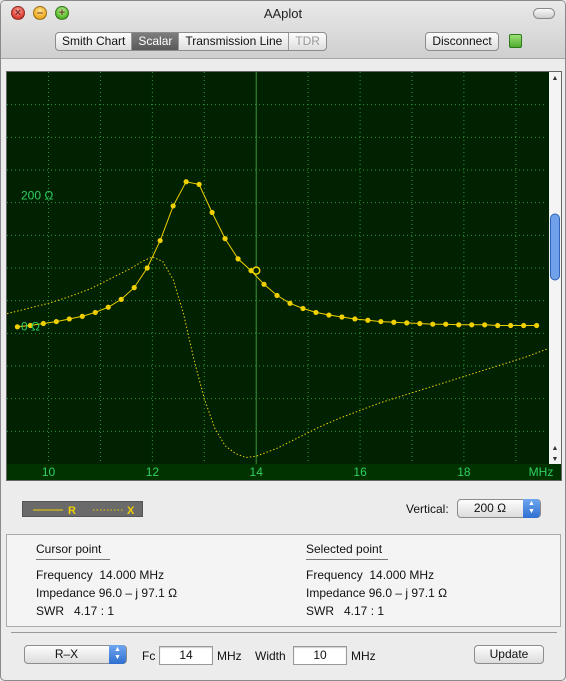 Image resolution: width=566 pixels, height=681 pixels. What do you see at coordinates (156, 41) in the screenshot?
I see `tab-scalar: Scalar` at bounding box center [156, 41].